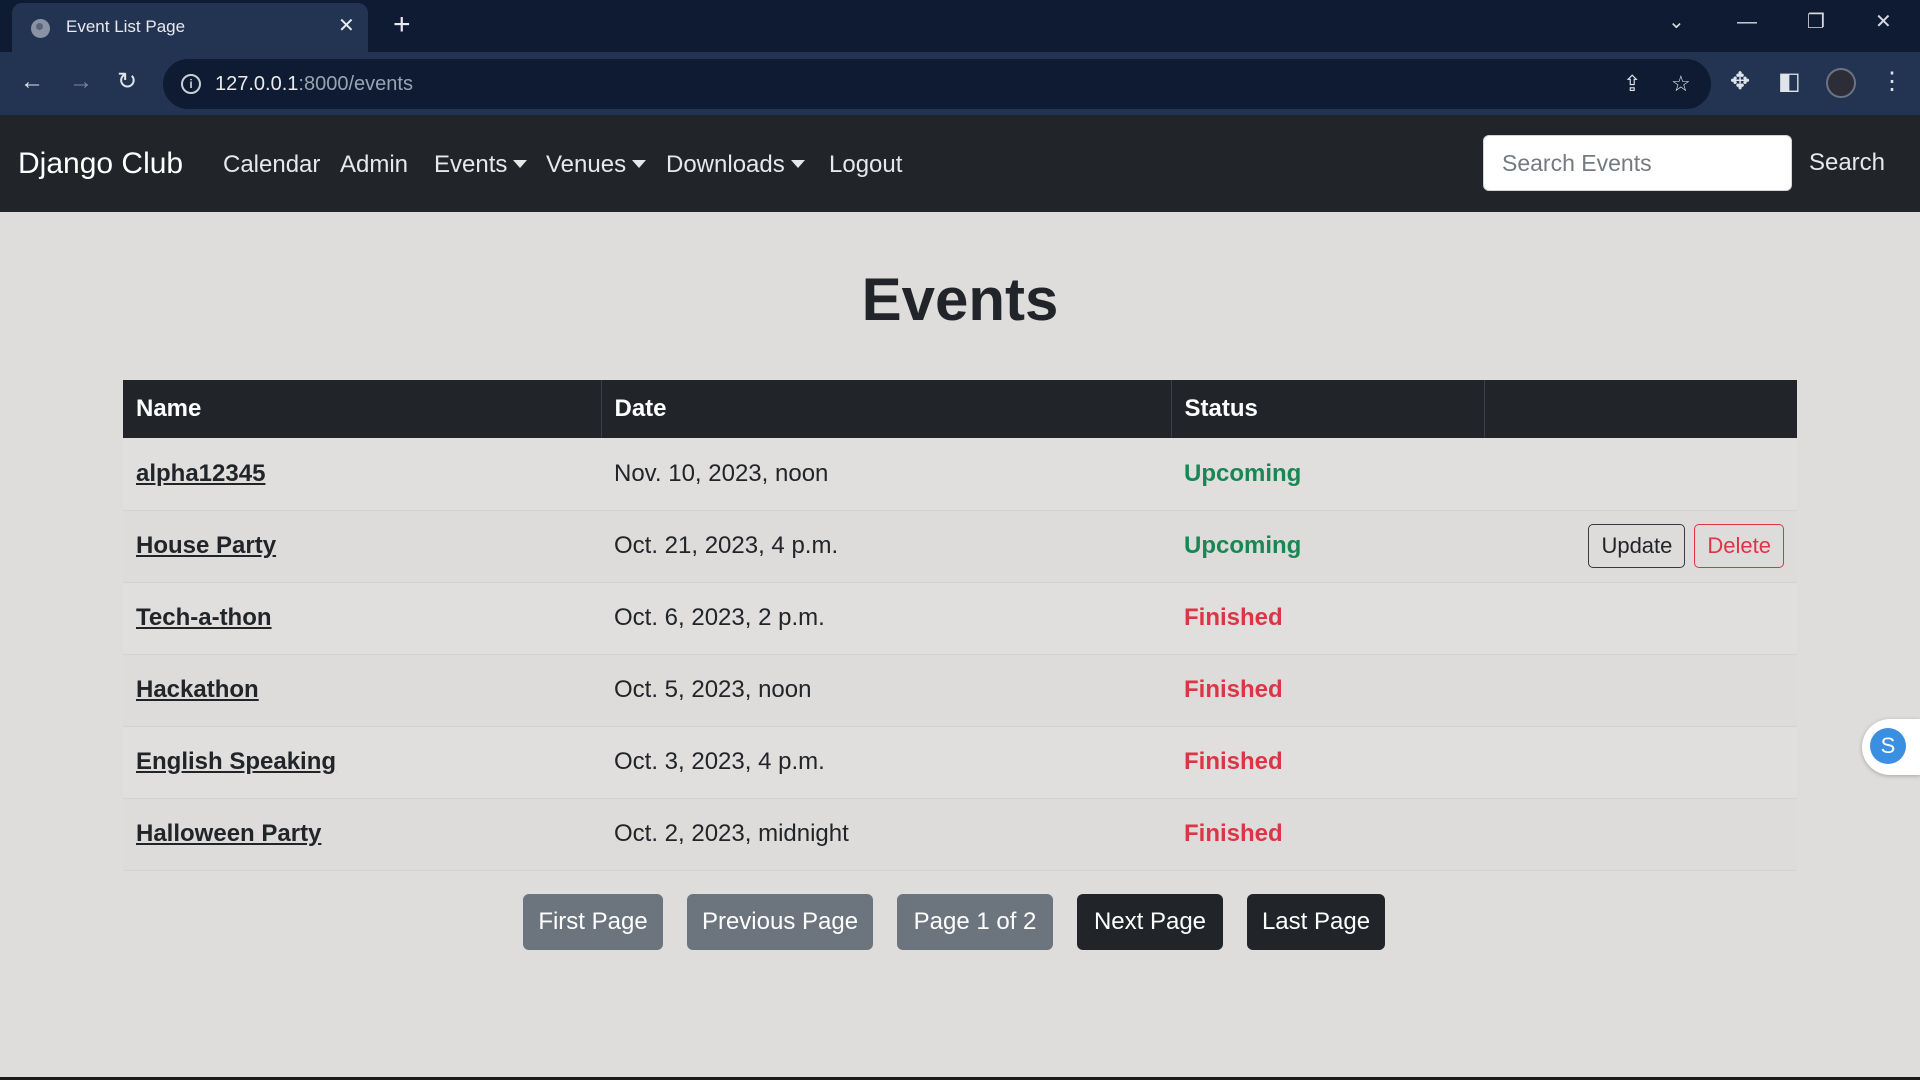 The width and height of the screenshot is (1920, 1080). I want to click on brand-link: Django Club, so click(100, 164).